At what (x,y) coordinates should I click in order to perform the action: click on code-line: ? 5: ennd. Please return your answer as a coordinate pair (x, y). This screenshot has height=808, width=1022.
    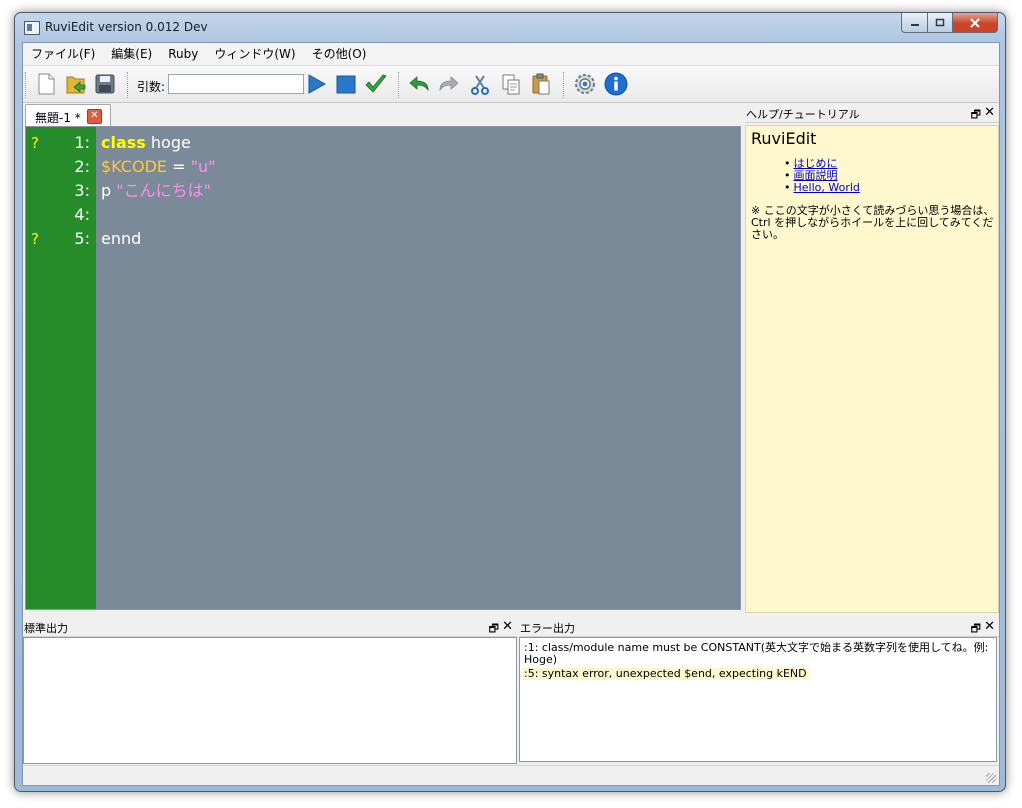
    Looking at the image, I should click on (383, 239).